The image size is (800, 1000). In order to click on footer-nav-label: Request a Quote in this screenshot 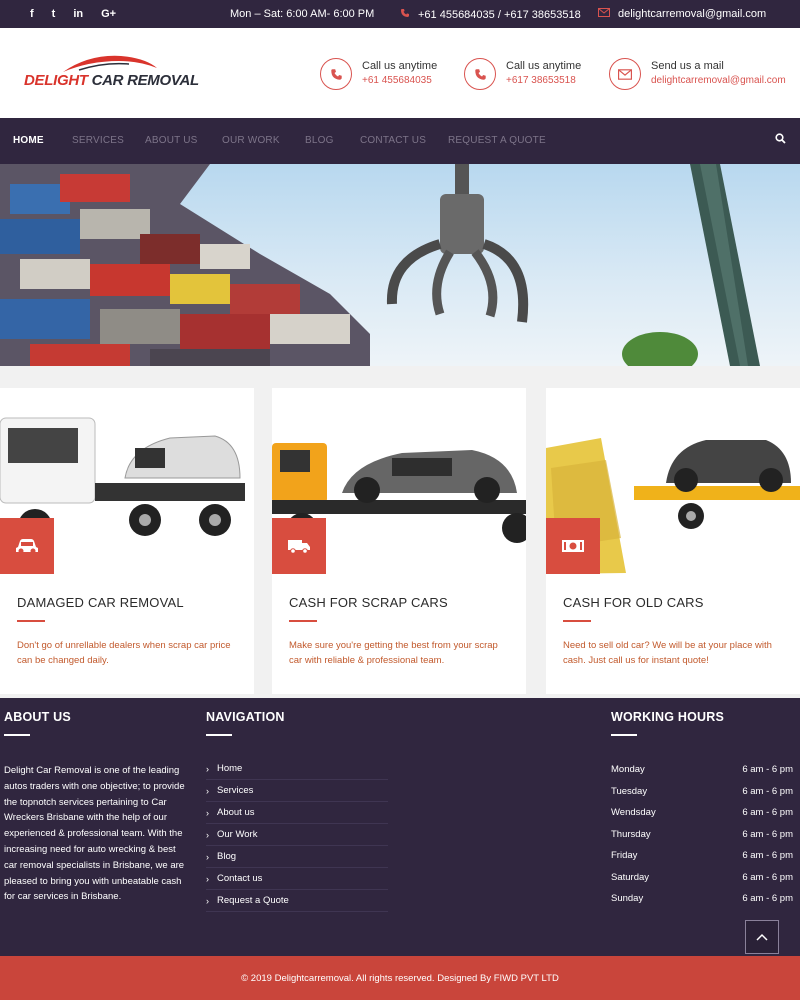, I will do `click(253, 900)`.